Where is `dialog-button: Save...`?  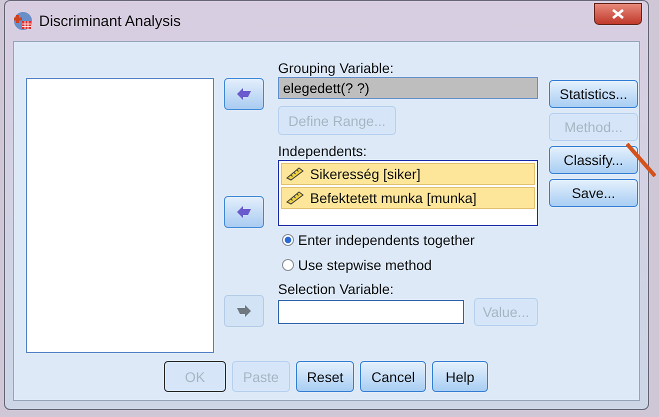 dialog-button: Save... is located at coordinates (593, 193).